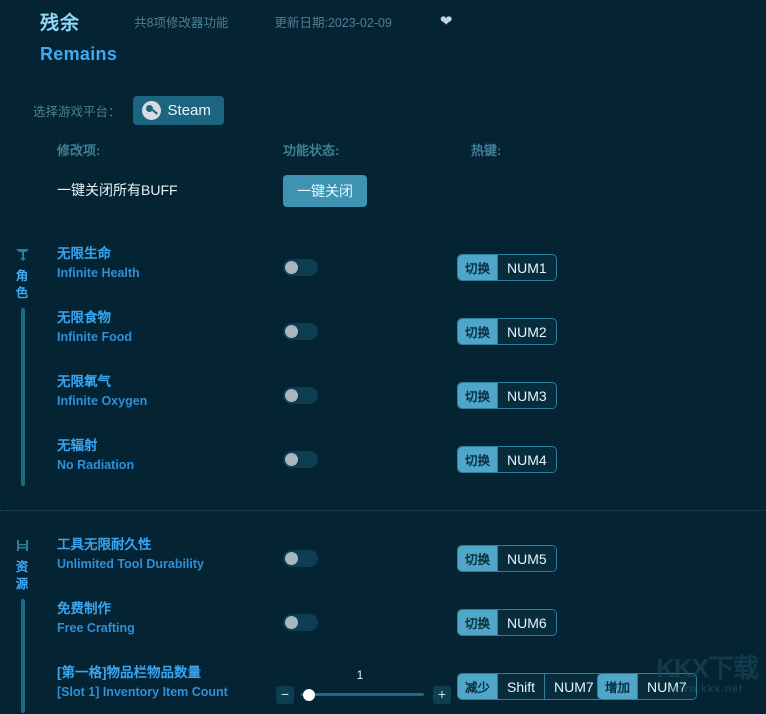  I want to click on hotkey-key: NUM3, so click(526, 395).